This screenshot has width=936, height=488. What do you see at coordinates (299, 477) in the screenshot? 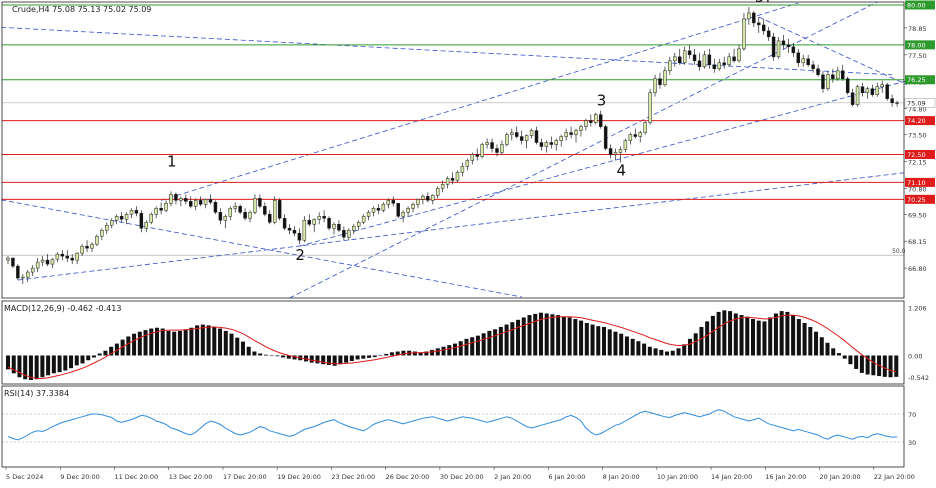
I see `time-axis-label: 19 Dec 20:00` at bounding box center [299, 477].